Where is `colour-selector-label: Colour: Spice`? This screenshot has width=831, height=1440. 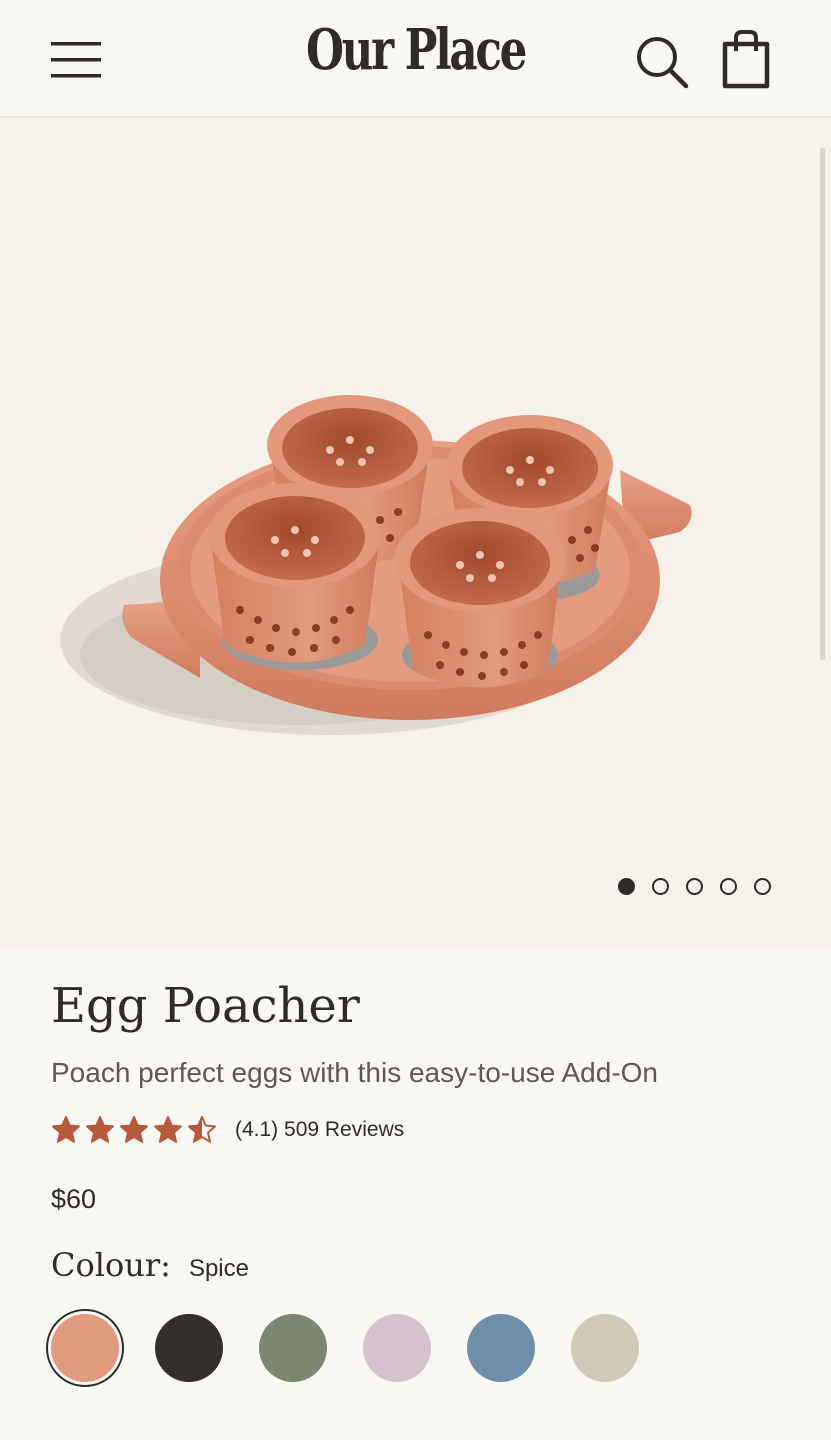 colour-selector-label: Colour: Spice is located at coordinates (150, 1269).